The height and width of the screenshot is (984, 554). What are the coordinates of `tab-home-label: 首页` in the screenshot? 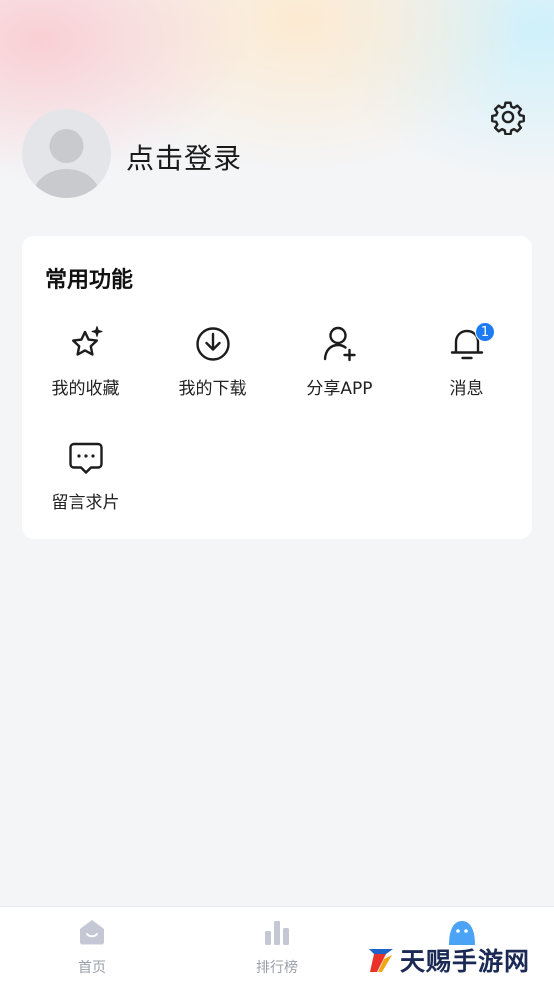 It's located at (92, 968).